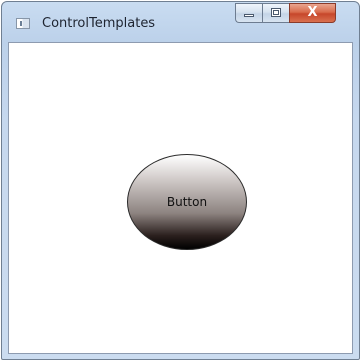 The height and width of the screenshot is (363, 363). I want to click on close-icon: X, so click(312, 12).